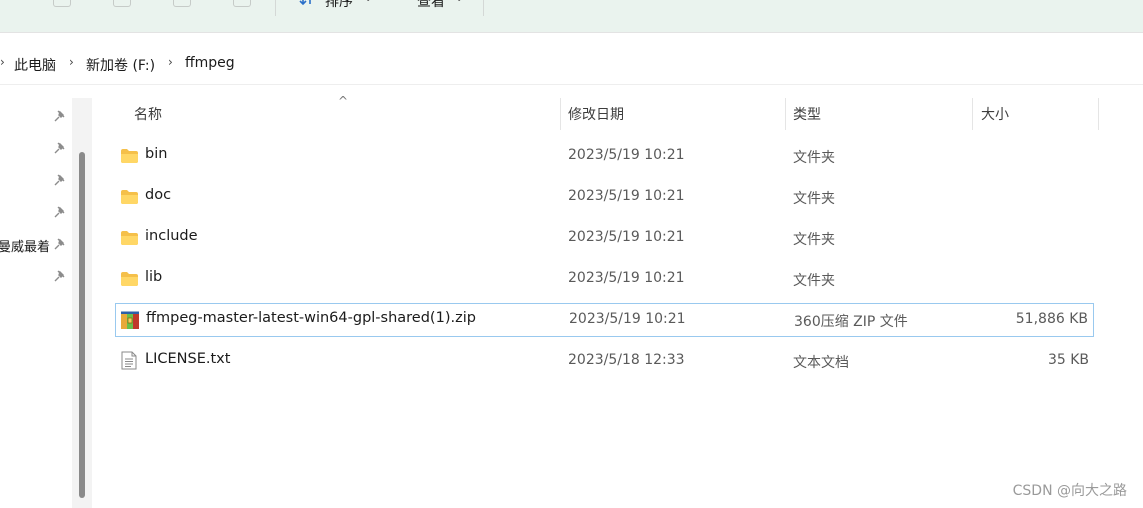 This screenshot has height=508, width=1143. I want to click on text-file-icon, so click(129, 360).